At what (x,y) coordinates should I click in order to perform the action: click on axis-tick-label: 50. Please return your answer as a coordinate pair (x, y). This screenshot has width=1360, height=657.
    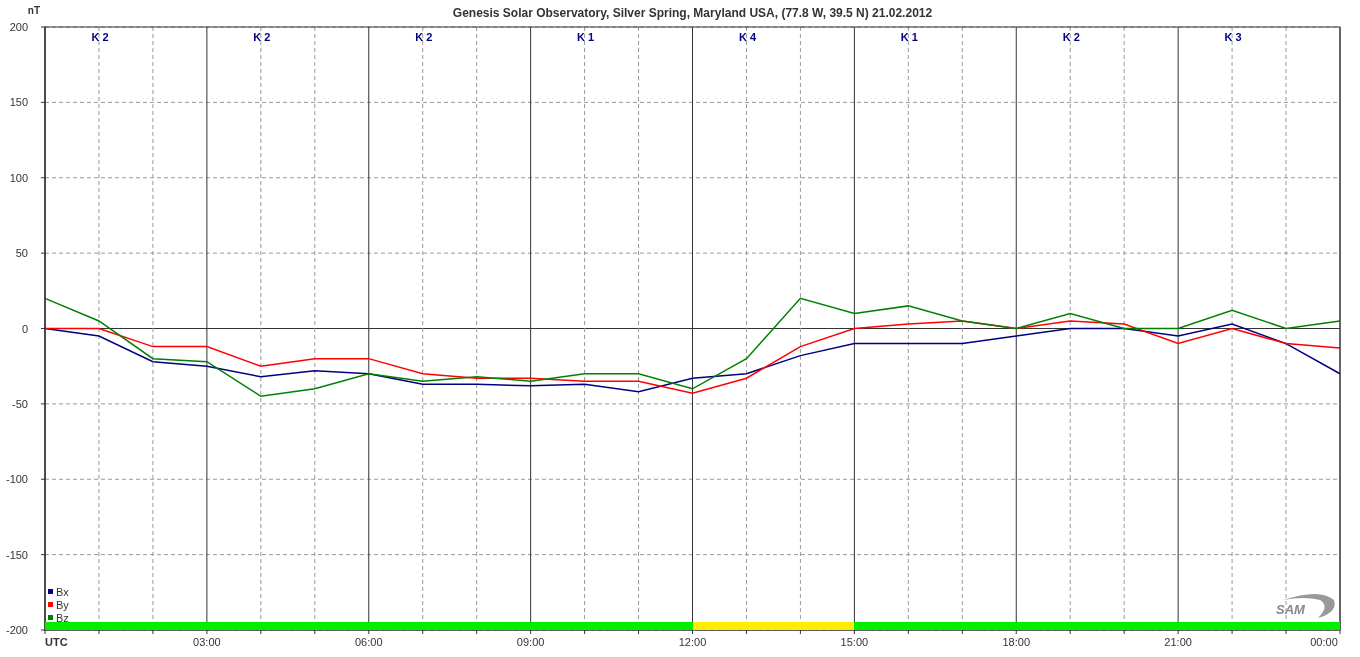
    Looking at the image, I should click on (21, 253).